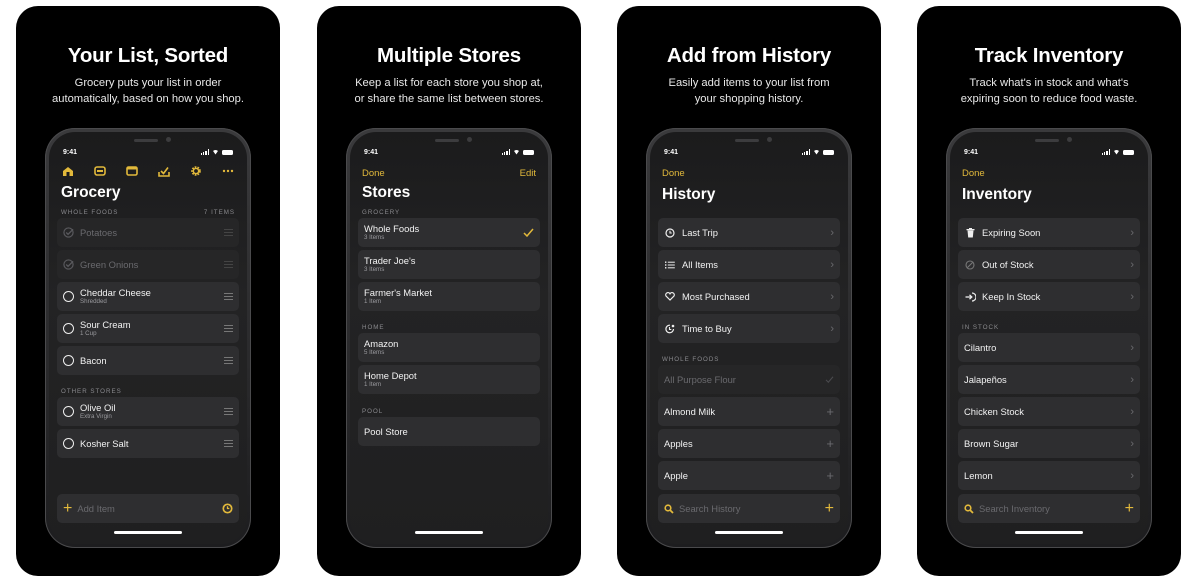 This screenshot has width=1200, height=584. Describe the element at coordinates (449, 379) in the screenshot. I see `store-row: Home Depot 1 Item` at that location.